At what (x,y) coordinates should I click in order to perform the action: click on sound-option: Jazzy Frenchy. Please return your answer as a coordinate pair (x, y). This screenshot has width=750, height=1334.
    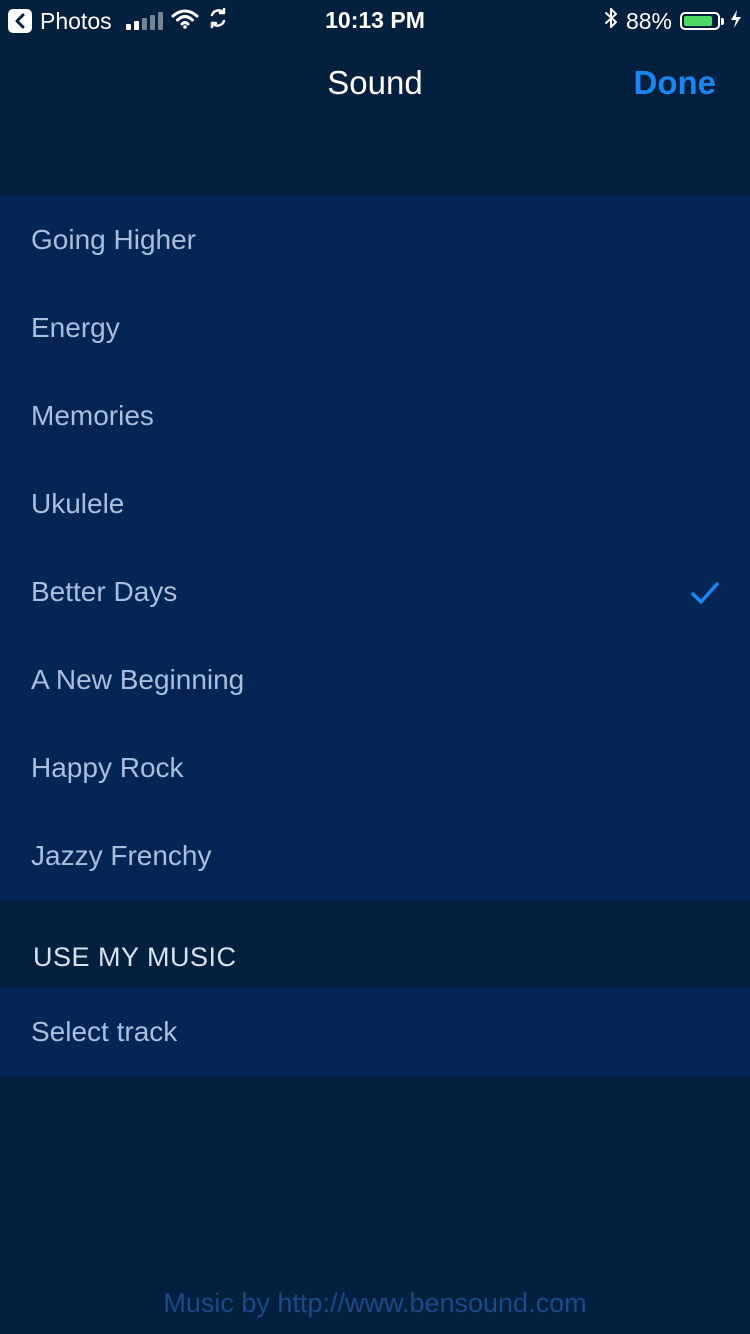
    Looking at the image, I should click on (375, 856).